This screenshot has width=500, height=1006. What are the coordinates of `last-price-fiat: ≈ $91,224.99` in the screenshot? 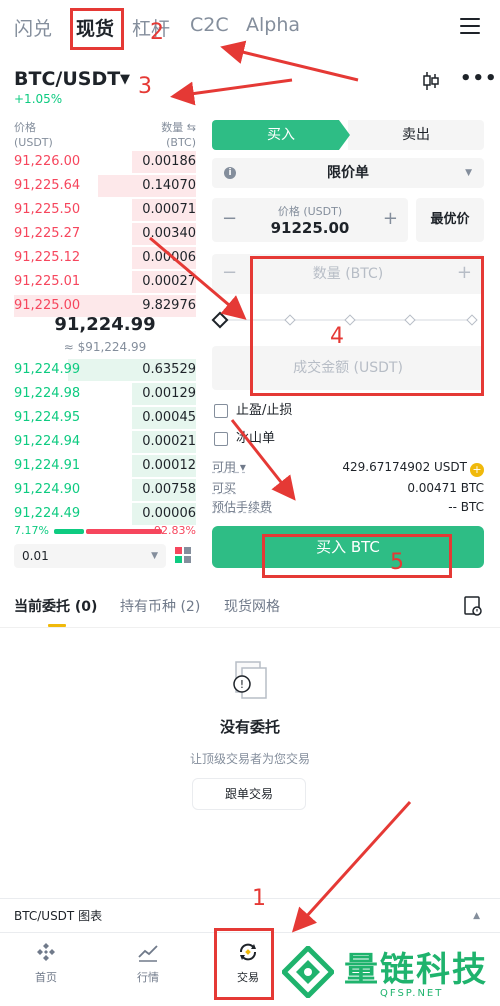 It's located at (105, 347).